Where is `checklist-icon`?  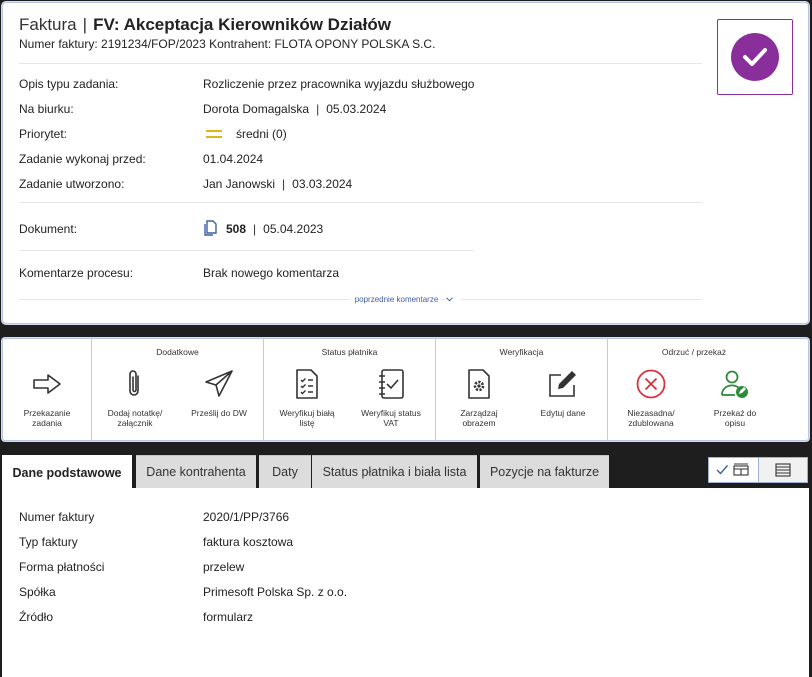 checklist-icon is located at coordinates (307, 384).